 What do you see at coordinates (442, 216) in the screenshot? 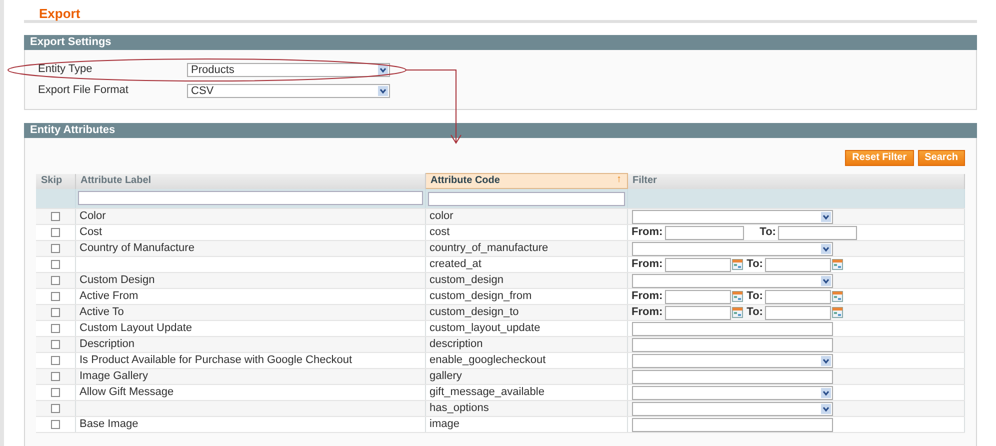
I see `attribute-code: color` at bounding box center [442, 216].